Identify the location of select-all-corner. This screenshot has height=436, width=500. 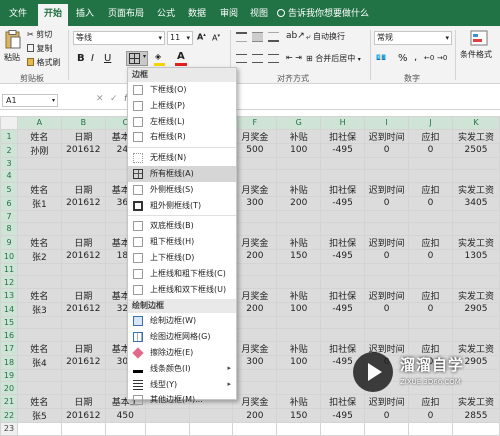
(9, 123).